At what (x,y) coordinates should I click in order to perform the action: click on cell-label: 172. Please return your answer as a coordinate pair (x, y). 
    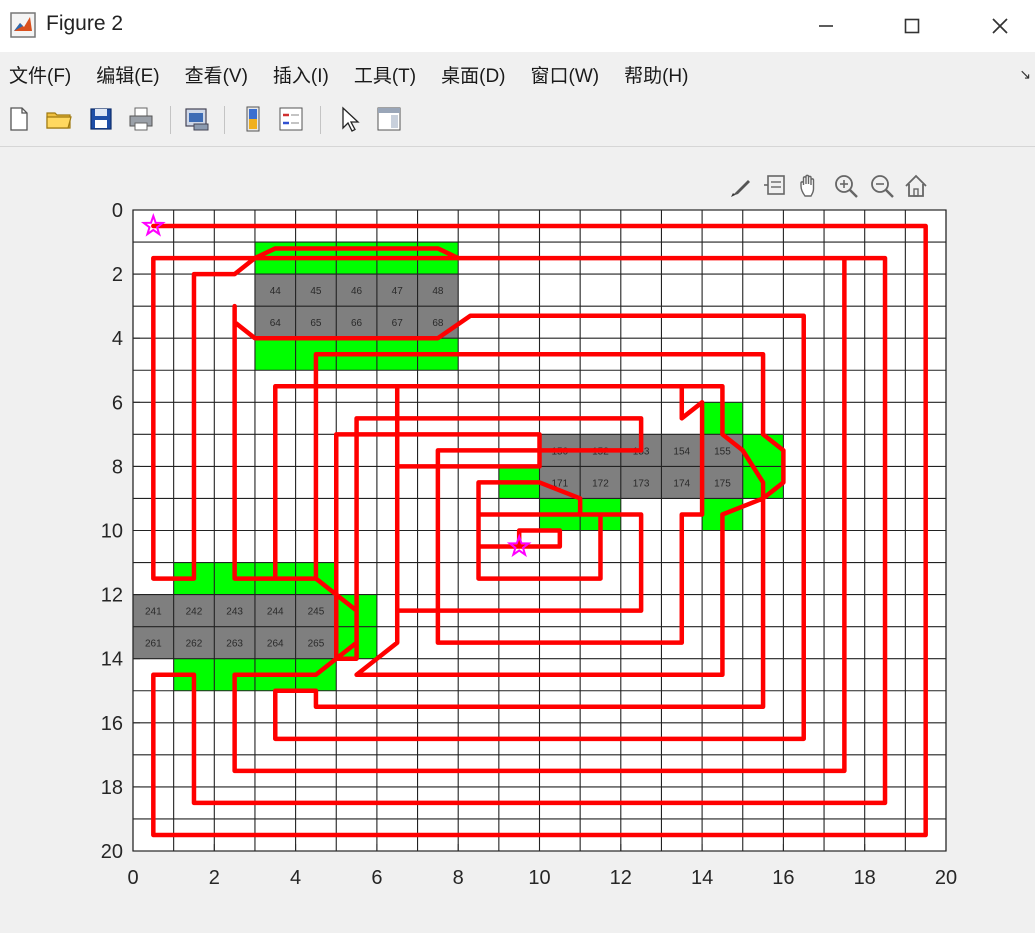
    Looking at the image, I should click on (600, 483).